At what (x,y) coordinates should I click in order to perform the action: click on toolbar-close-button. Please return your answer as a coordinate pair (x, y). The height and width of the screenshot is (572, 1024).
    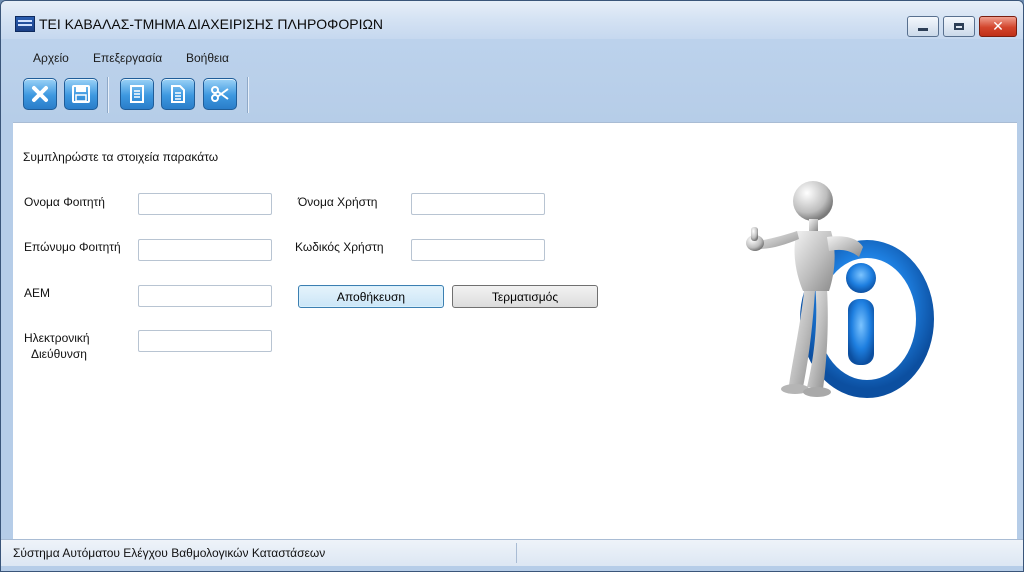
    Looking at the image, I should click on (40, 94).